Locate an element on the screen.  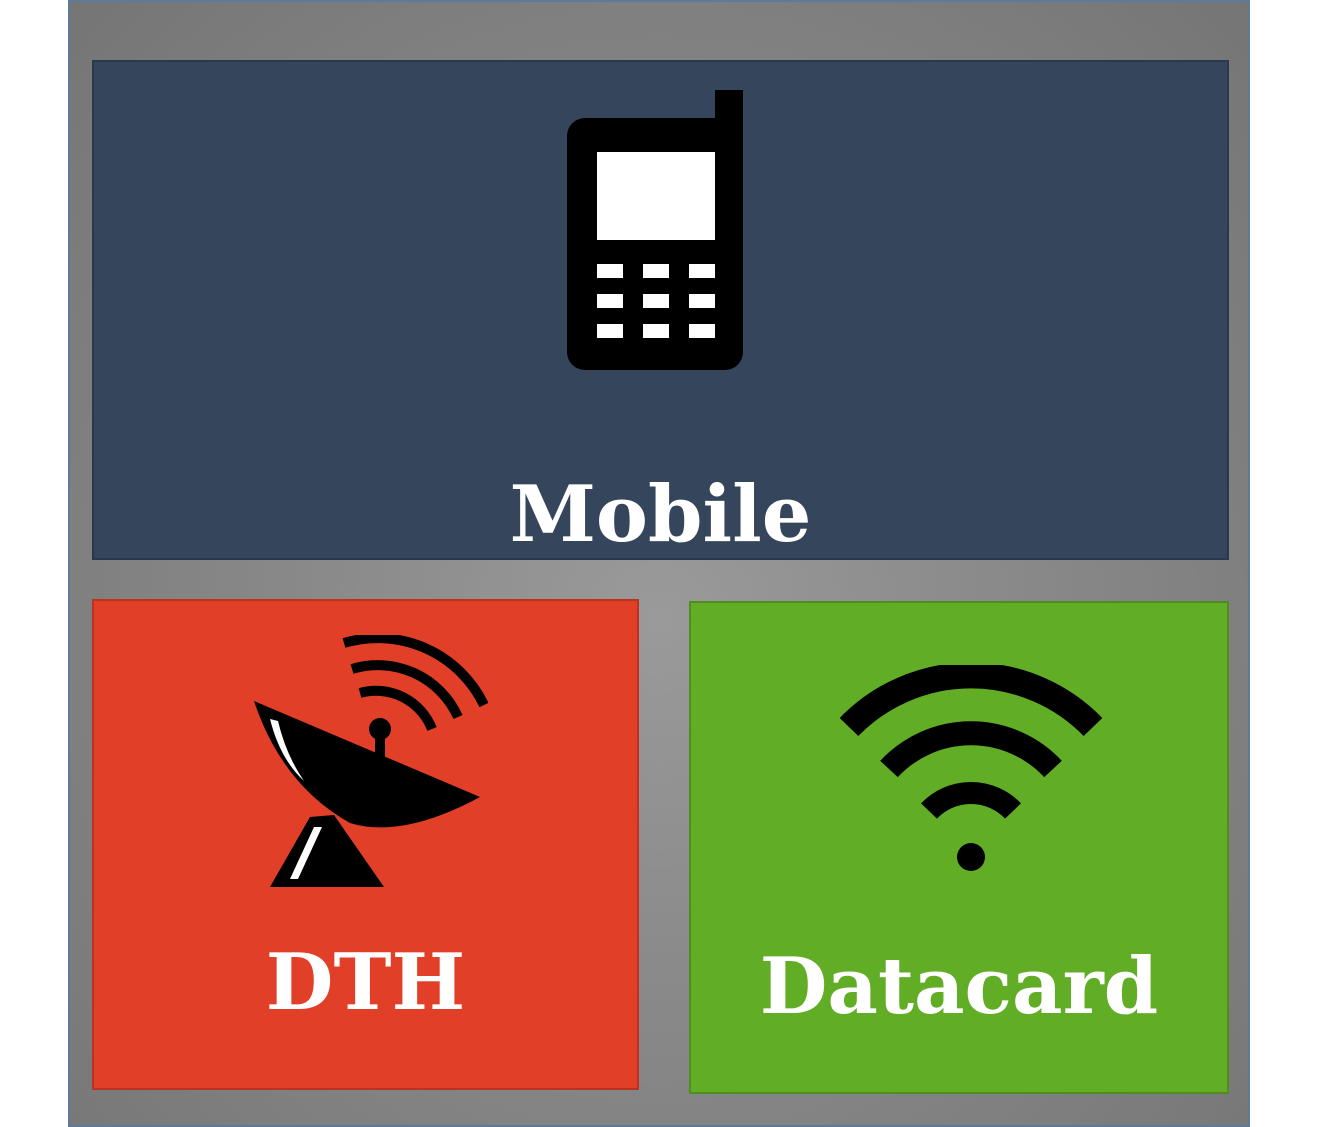
datacard-label: Datacard is located at coordinates (959, 986).